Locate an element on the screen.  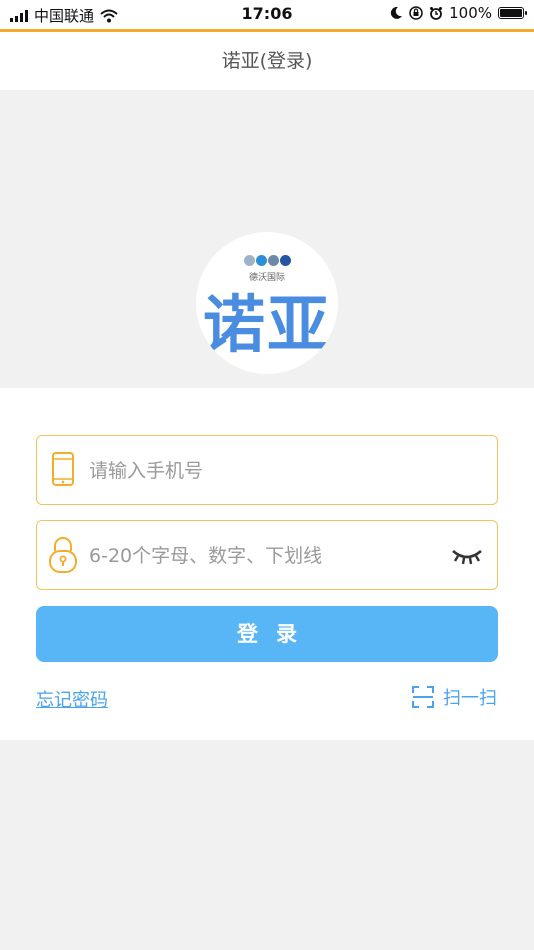
battery-fill is located at coordinates (511, 13).